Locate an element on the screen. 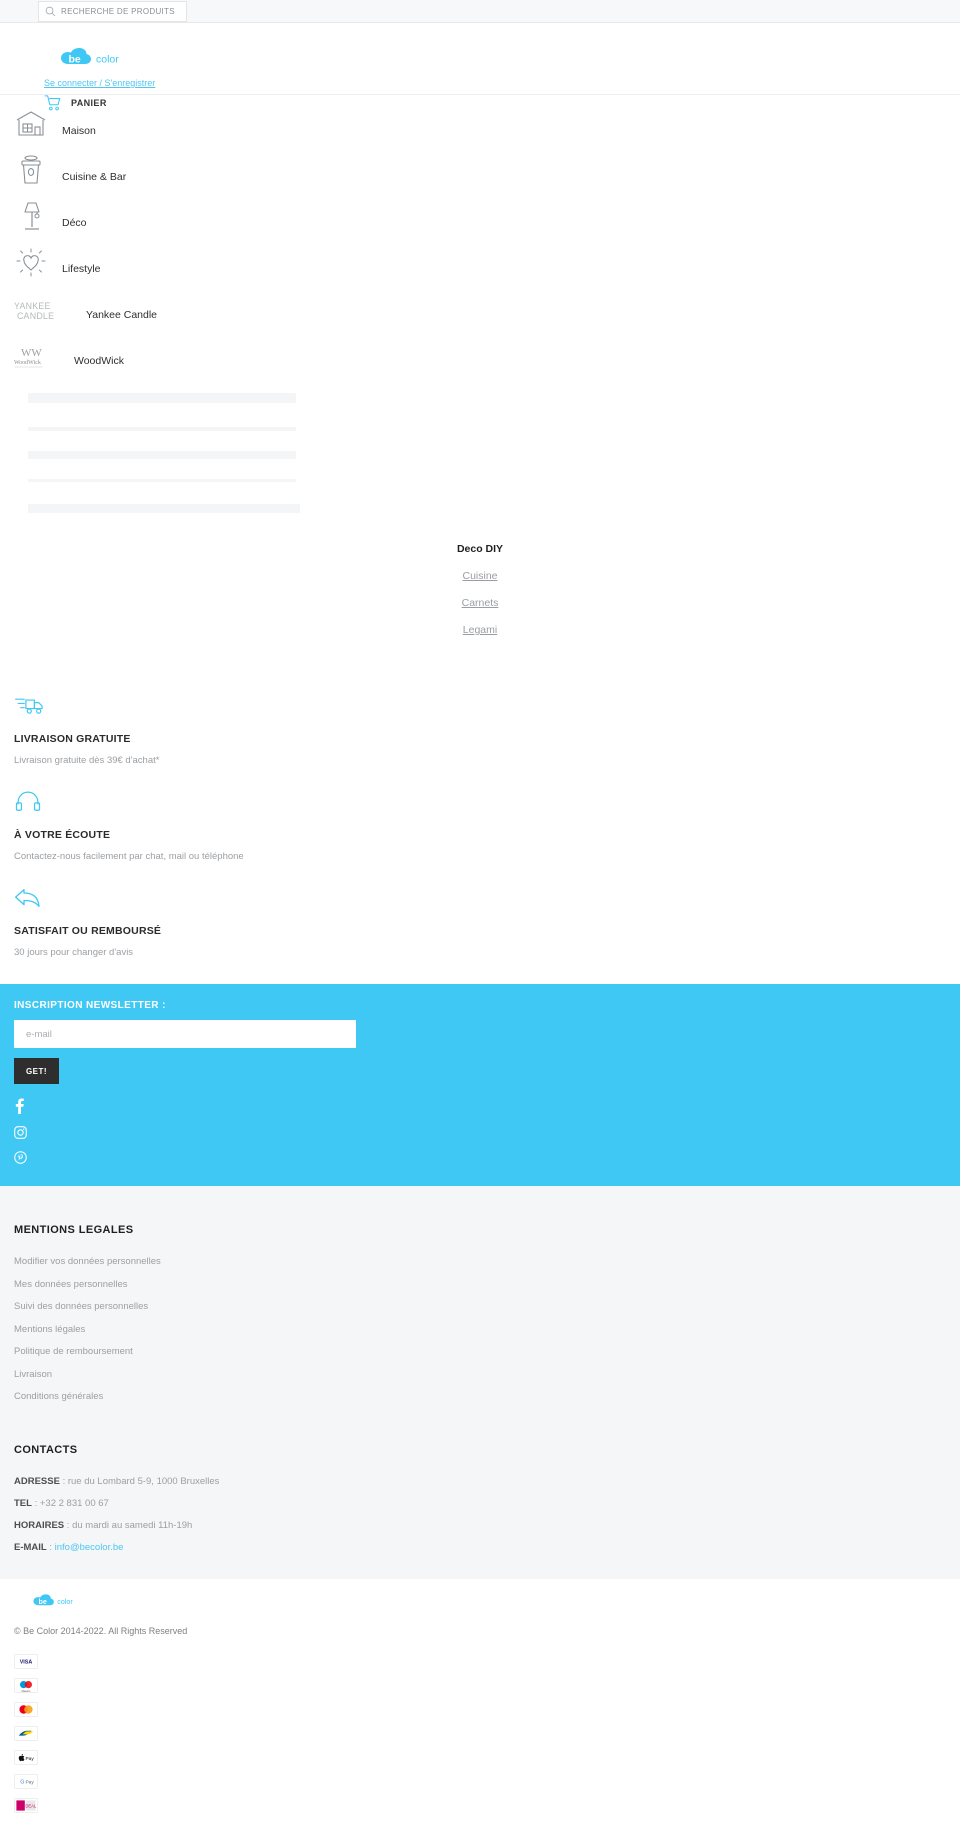  search-input: RECHERCHE DE PRODUITS is located at coordinates (112, 11).